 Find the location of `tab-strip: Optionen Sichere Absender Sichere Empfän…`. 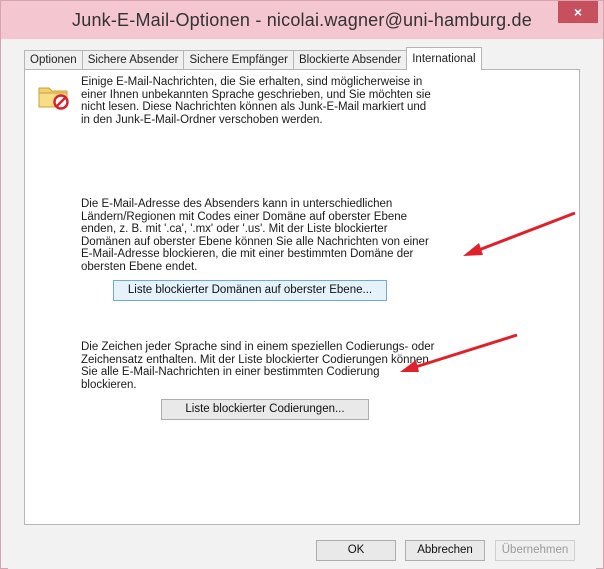

tab-strip: Optionen Sichere Absender Sichere Empfän… is located at coordinates (253, 58).